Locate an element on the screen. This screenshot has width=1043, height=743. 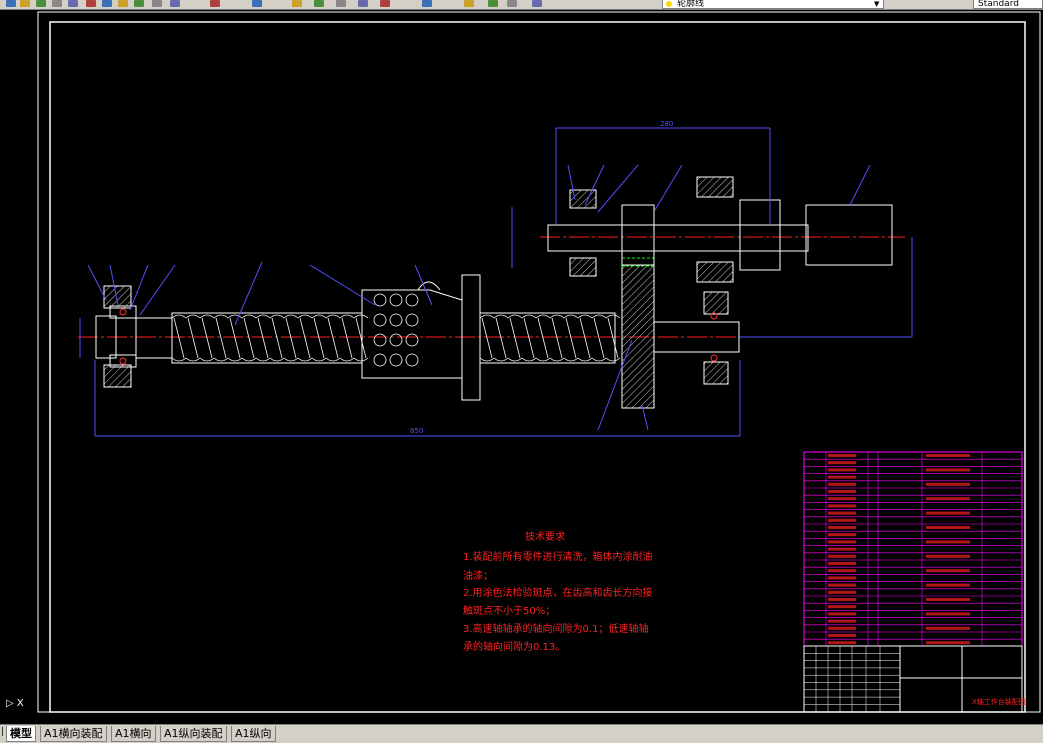
coupling is located at coordinates (760, 235).